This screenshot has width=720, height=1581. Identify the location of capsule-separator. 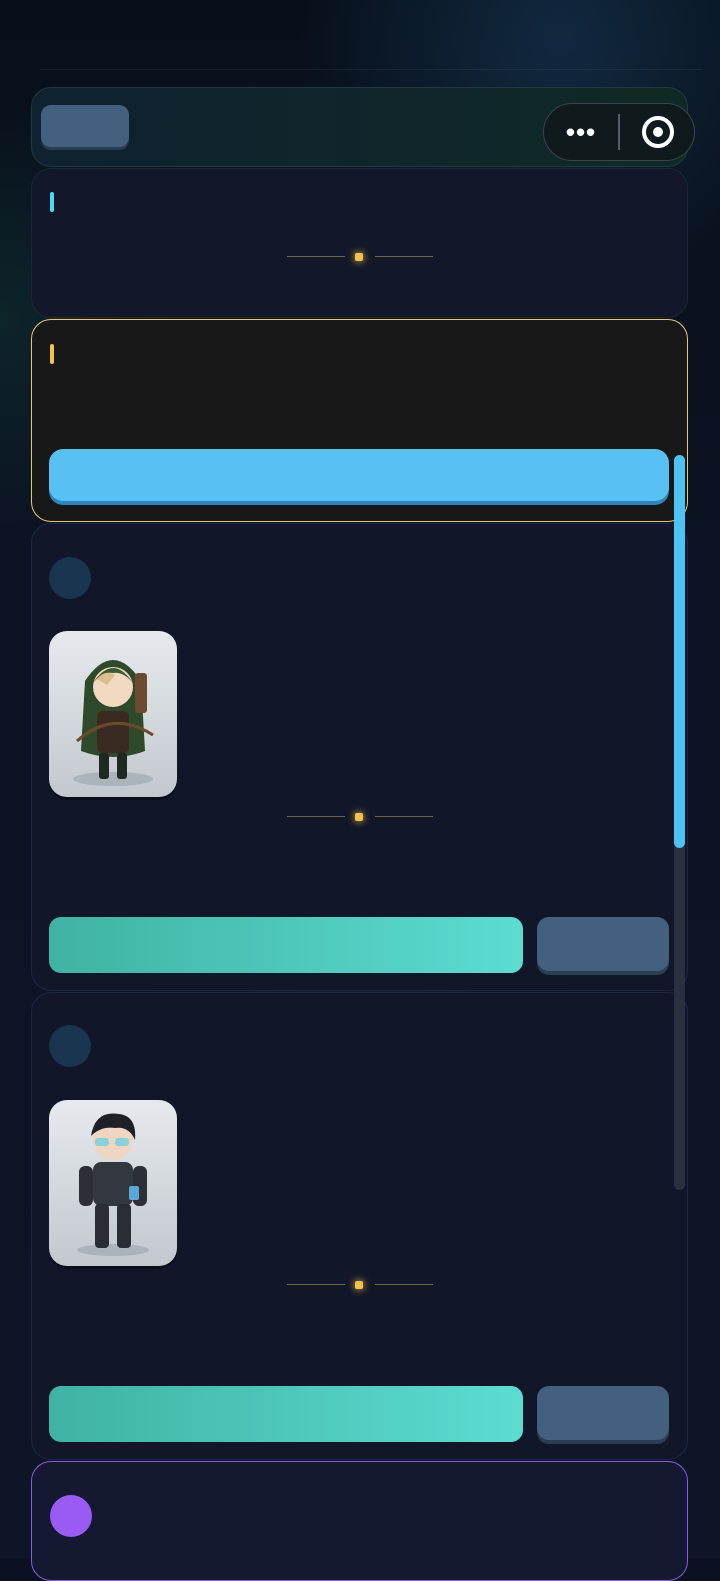
(619, 132).